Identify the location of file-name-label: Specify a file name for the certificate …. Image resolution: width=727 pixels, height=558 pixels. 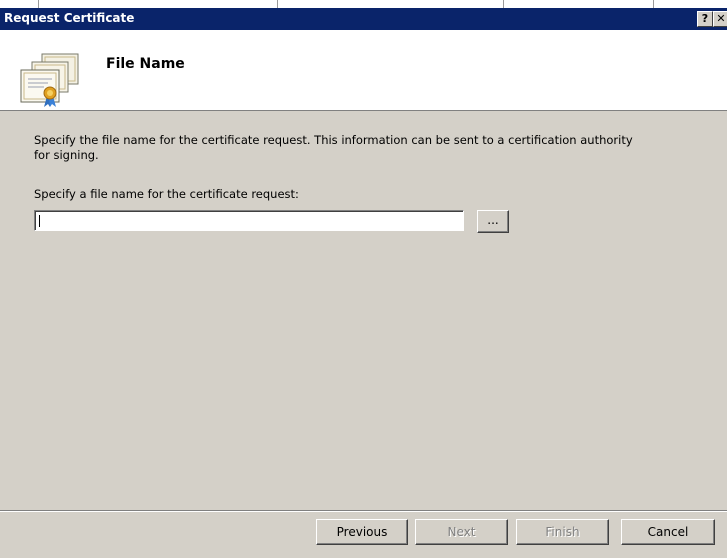
(166, 194).